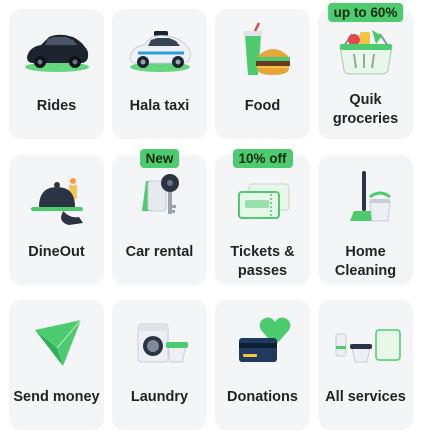 The image size is (430, 430). I want to click on service-tile-home-cleaning: Home Cleaning, so click(365, 220).